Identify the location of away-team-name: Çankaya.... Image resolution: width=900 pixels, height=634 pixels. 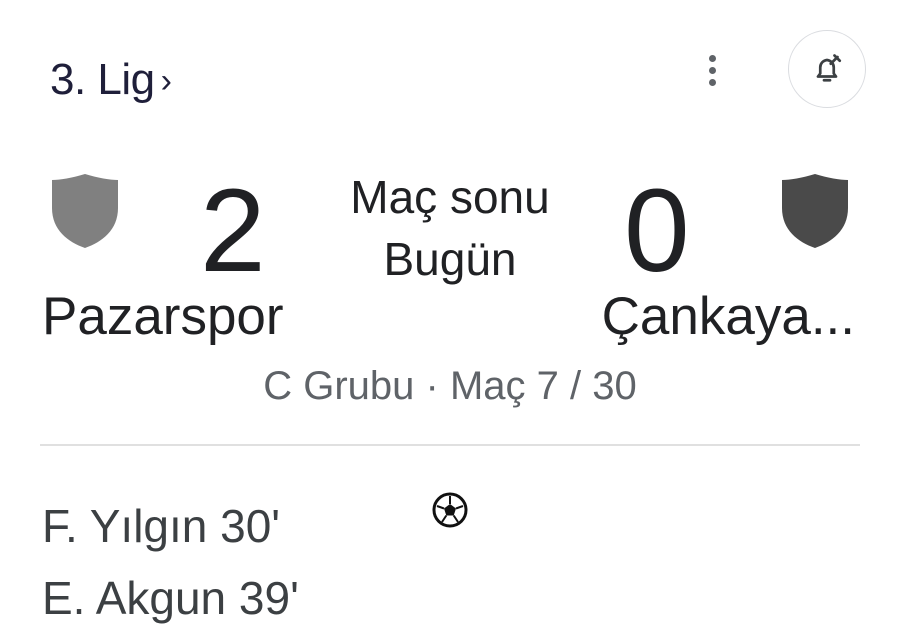
(728, 317).